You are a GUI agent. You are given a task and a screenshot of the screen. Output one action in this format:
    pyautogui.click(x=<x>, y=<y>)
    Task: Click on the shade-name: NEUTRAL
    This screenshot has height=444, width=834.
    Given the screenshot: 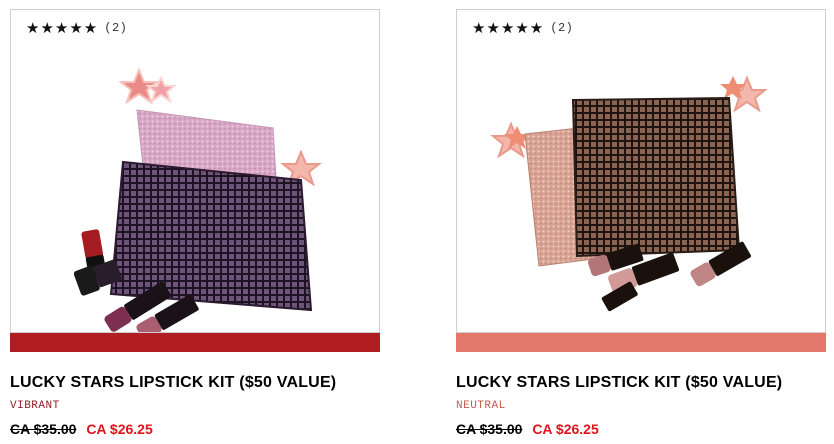 What is the action you would take?
    pyautogui.click(x=481, y=406)
    